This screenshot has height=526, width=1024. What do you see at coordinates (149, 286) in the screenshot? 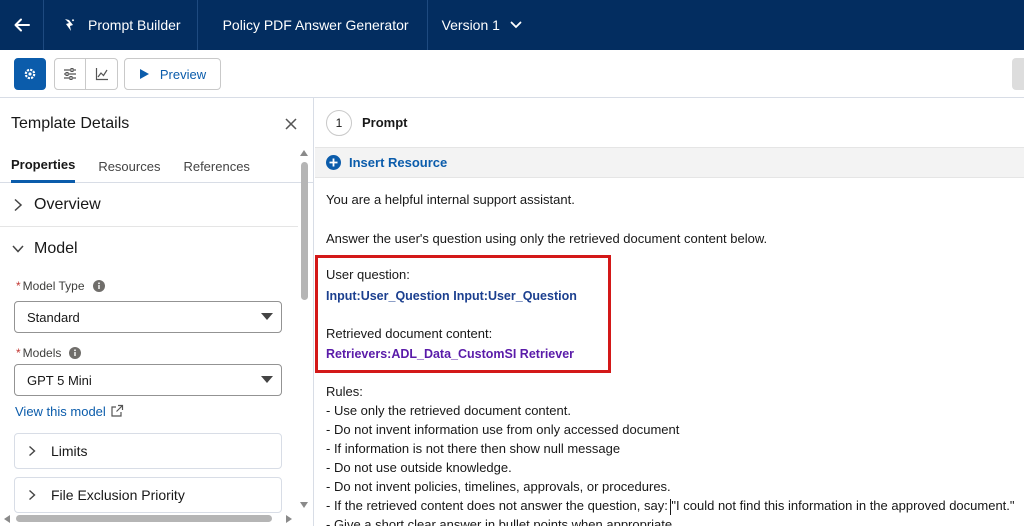
I see `model-type-label: * Model Type` at bounding box center [149, 286].